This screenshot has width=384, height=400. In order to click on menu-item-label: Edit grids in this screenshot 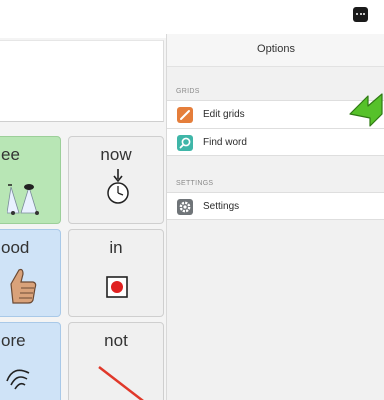, I will do `click(224, 114)`.